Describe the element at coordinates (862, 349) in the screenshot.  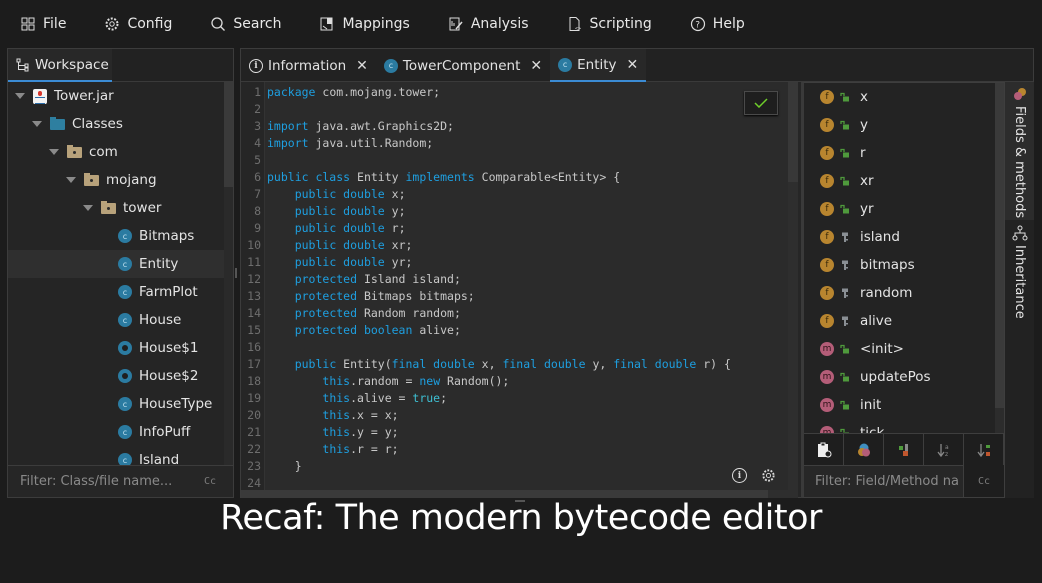
I see `method-item-init: m <init>` at that location.